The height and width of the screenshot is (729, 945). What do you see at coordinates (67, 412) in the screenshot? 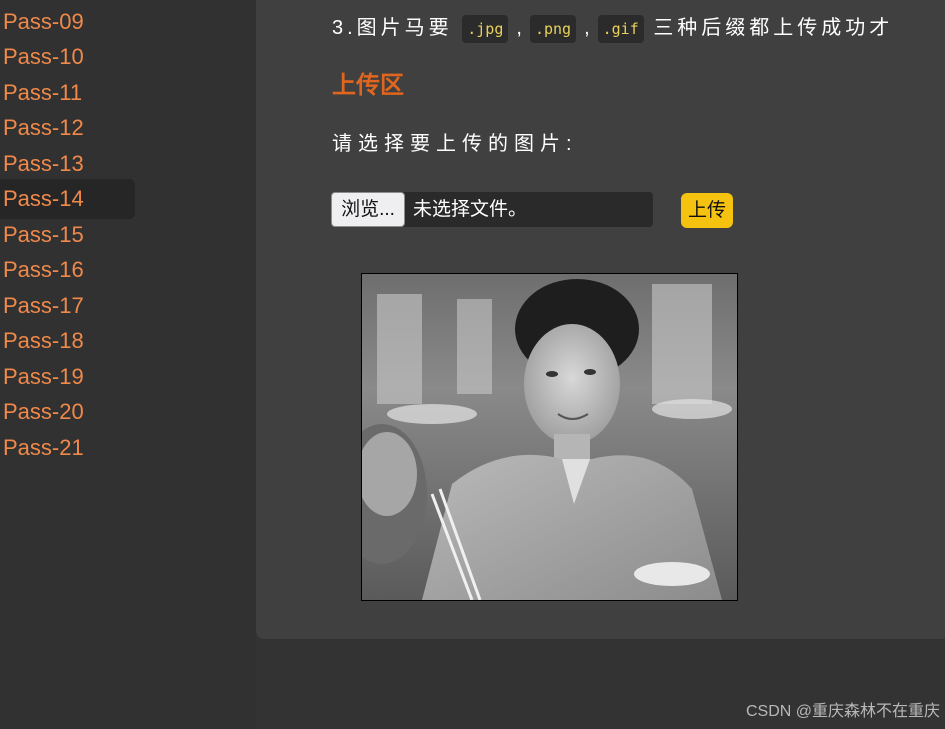
I see `sidebar-item-pass-20: Pass-20` at bounding box center [67, 412].